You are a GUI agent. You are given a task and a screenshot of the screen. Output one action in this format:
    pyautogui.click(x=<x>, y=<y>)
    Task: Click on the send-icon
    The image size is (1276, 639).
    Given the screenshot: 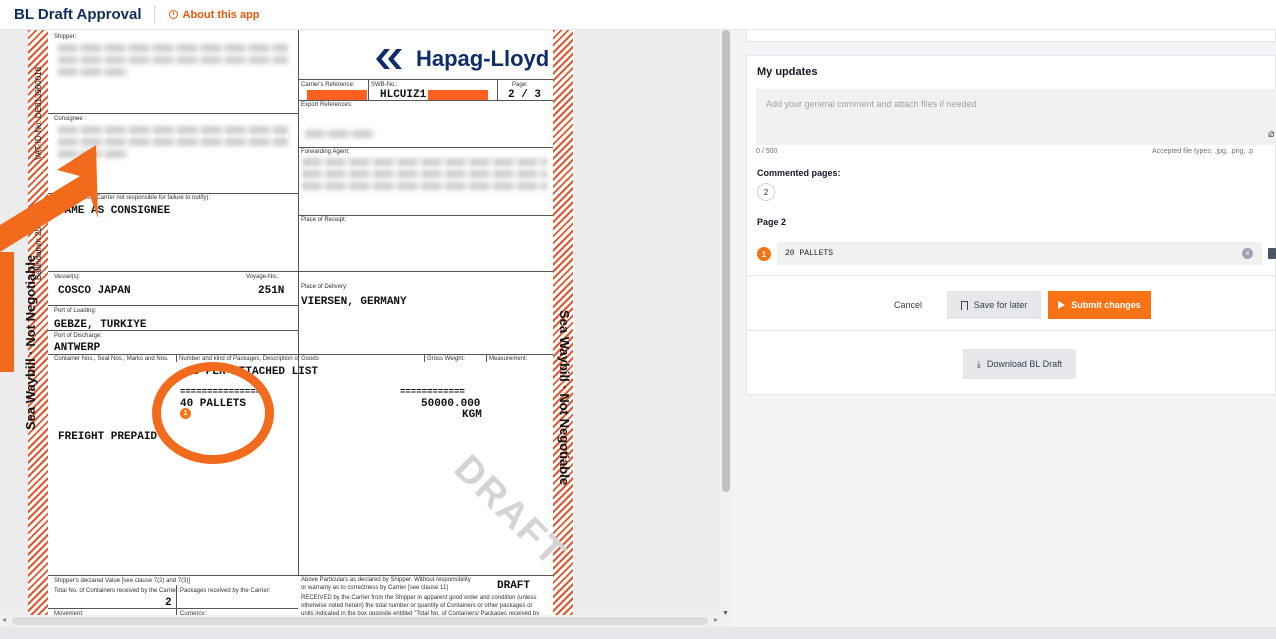 What is the action you would take?
    pyautogui.click(x=1062, y=305)
    